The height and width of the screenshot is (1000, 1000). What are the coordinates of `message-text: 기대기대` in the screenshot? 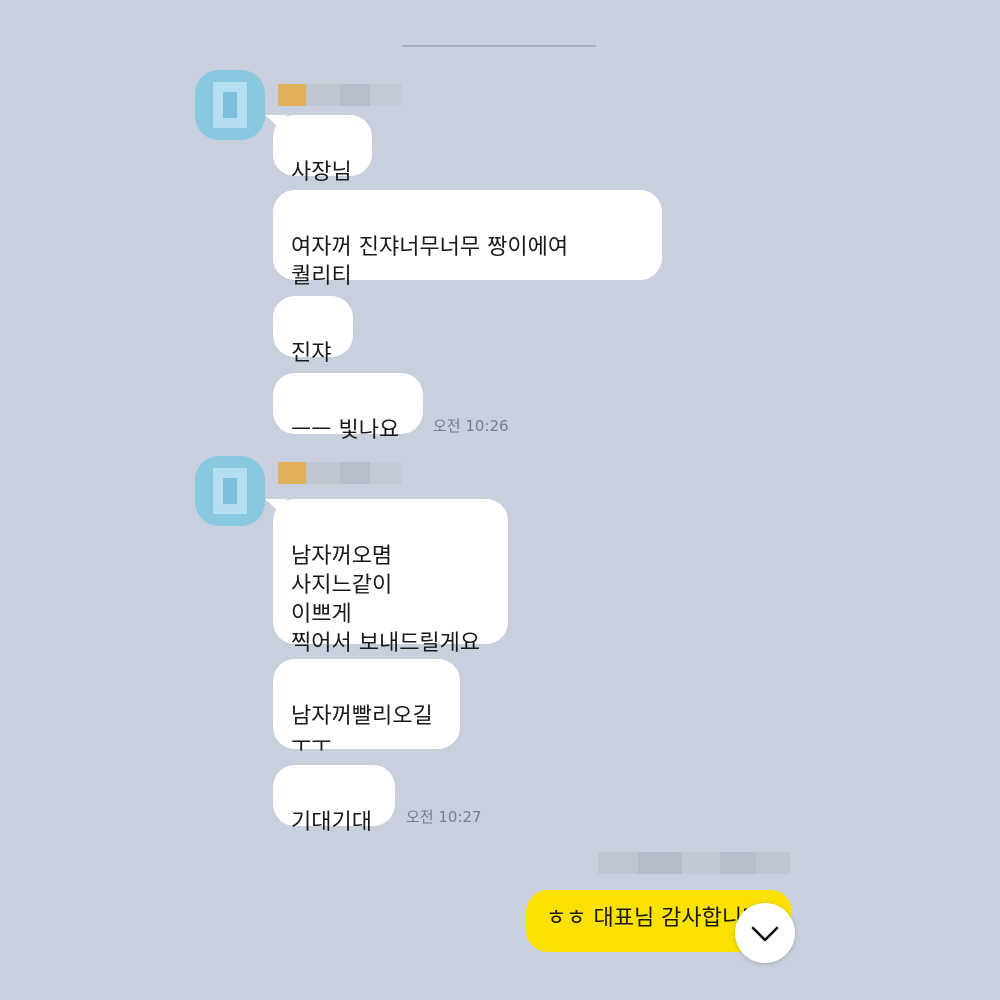 It's located at (331, 822).